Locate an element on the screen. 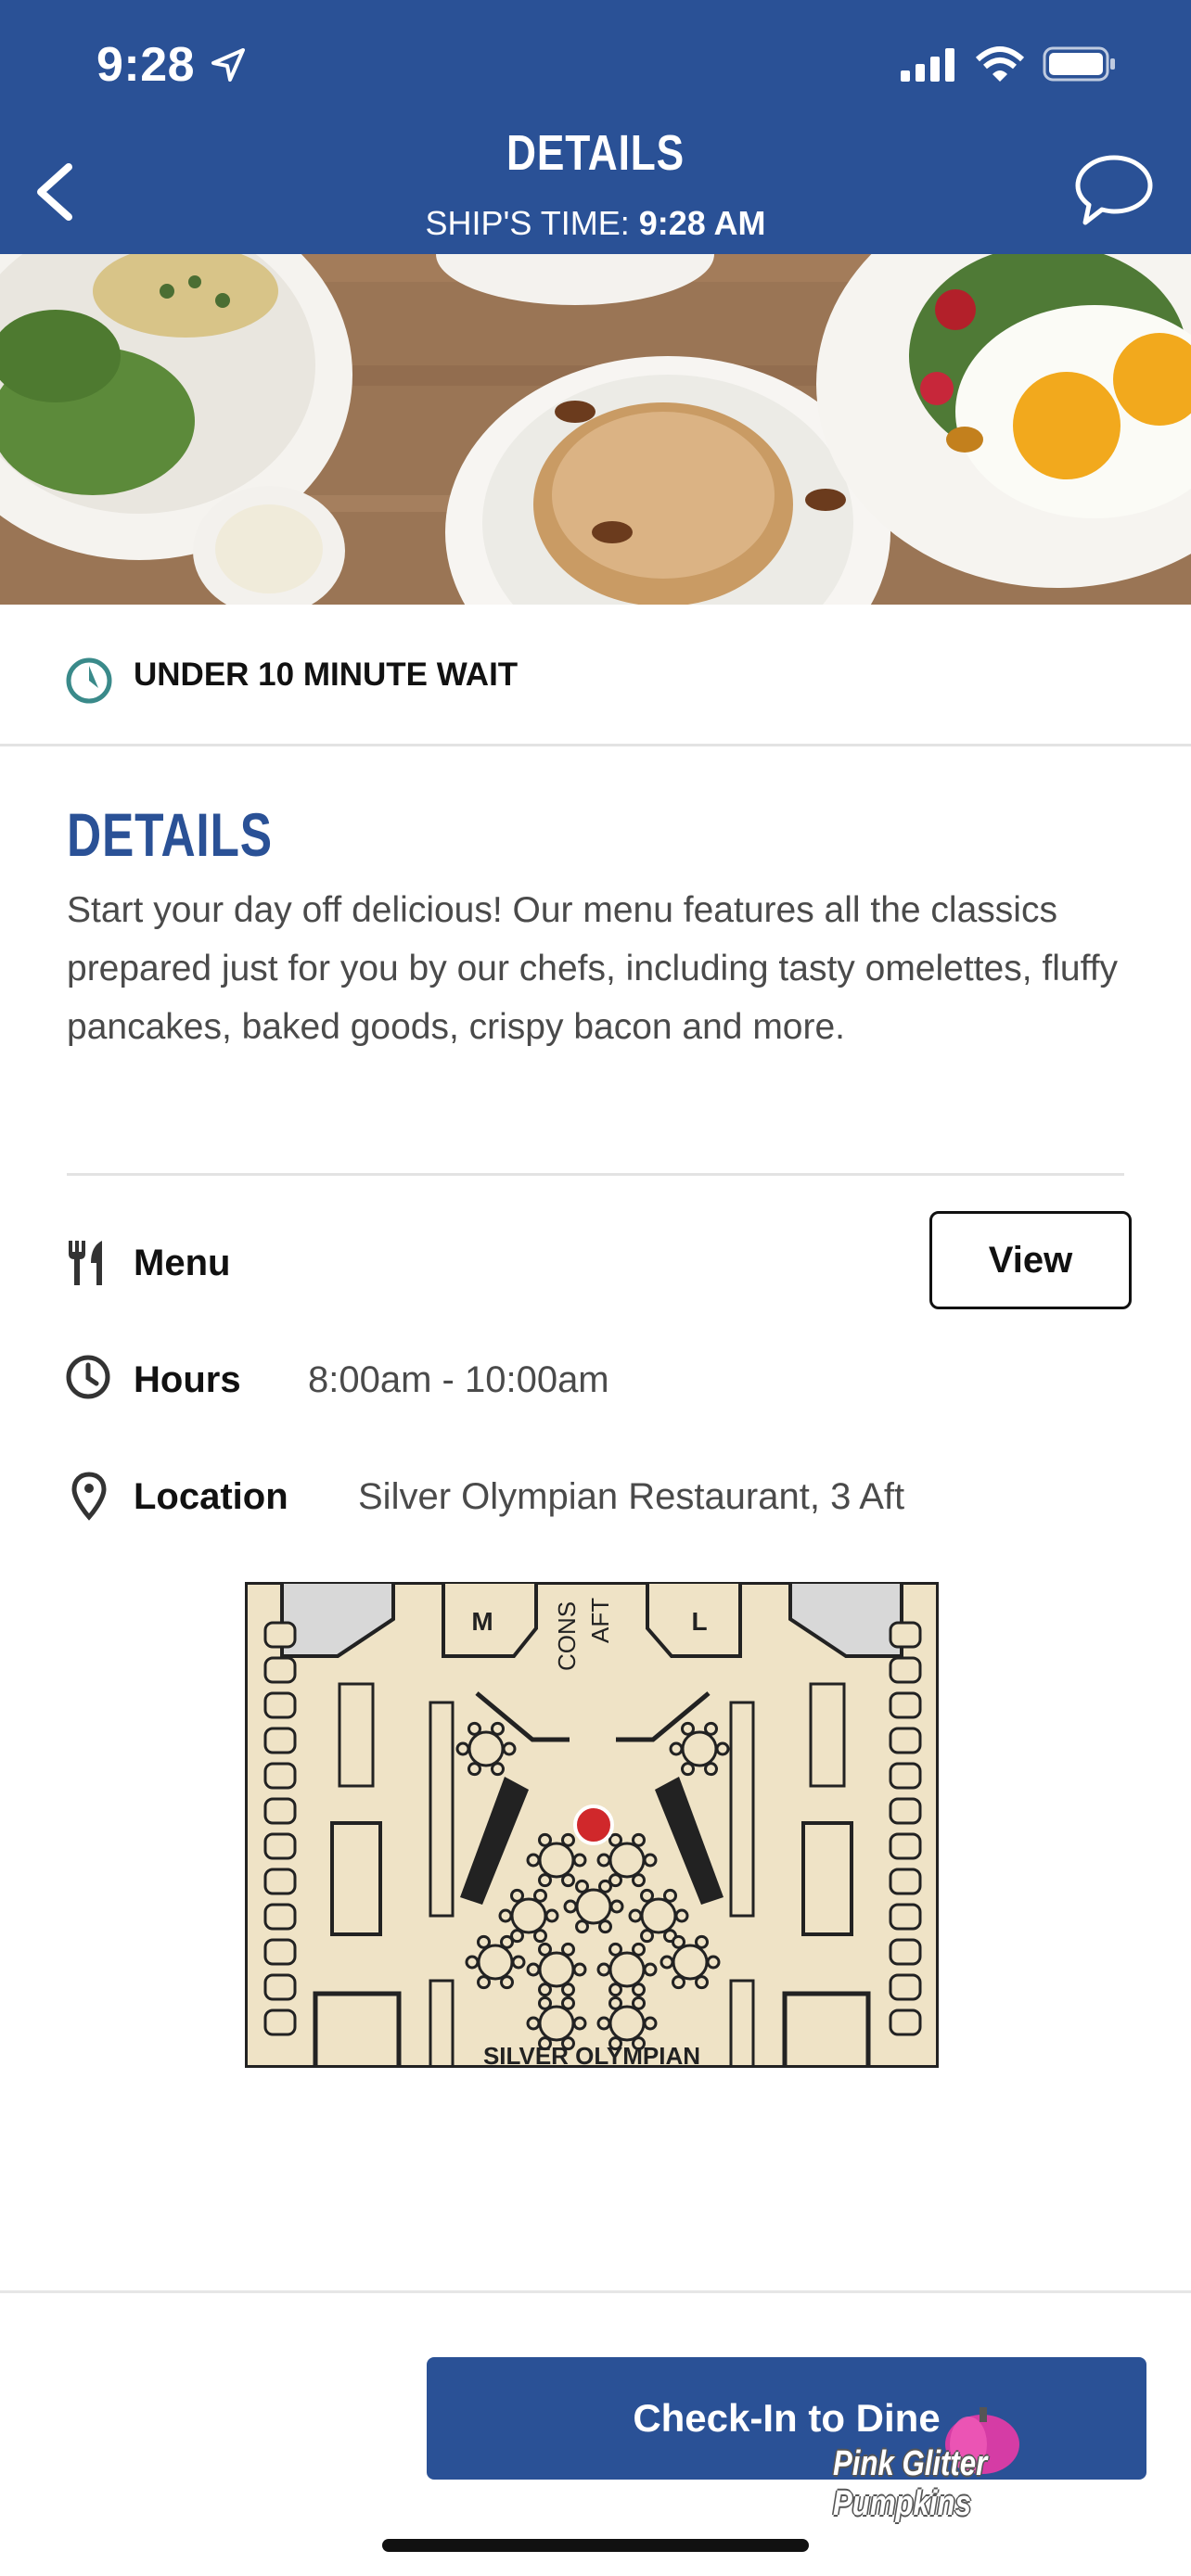 Image resolution: width=1191 pixels, height=2576 pixels. cellular-signal-icon is located at coordinates (928, 65).